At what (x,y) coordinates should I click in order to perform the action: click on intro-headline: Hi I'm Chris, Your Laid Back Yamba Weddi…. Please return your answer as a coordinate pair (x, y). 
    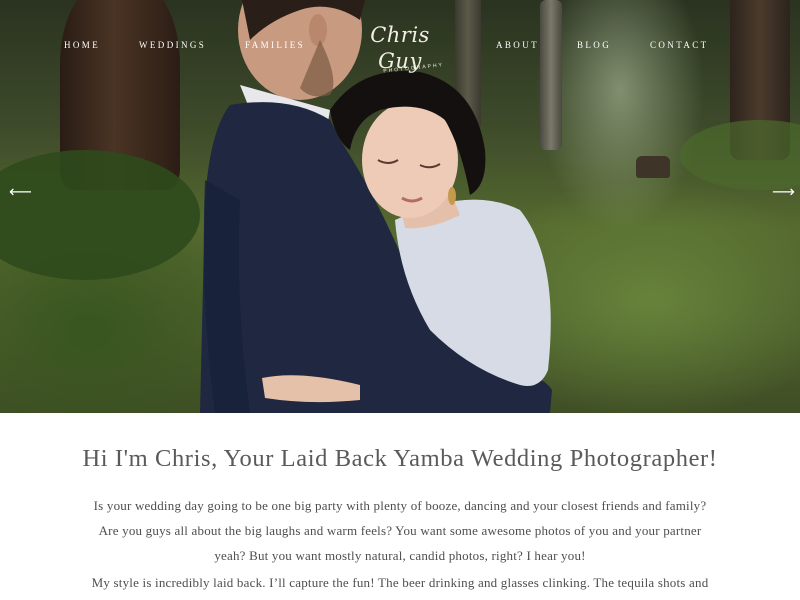
    Looking at the image, I should click on (400, 458).